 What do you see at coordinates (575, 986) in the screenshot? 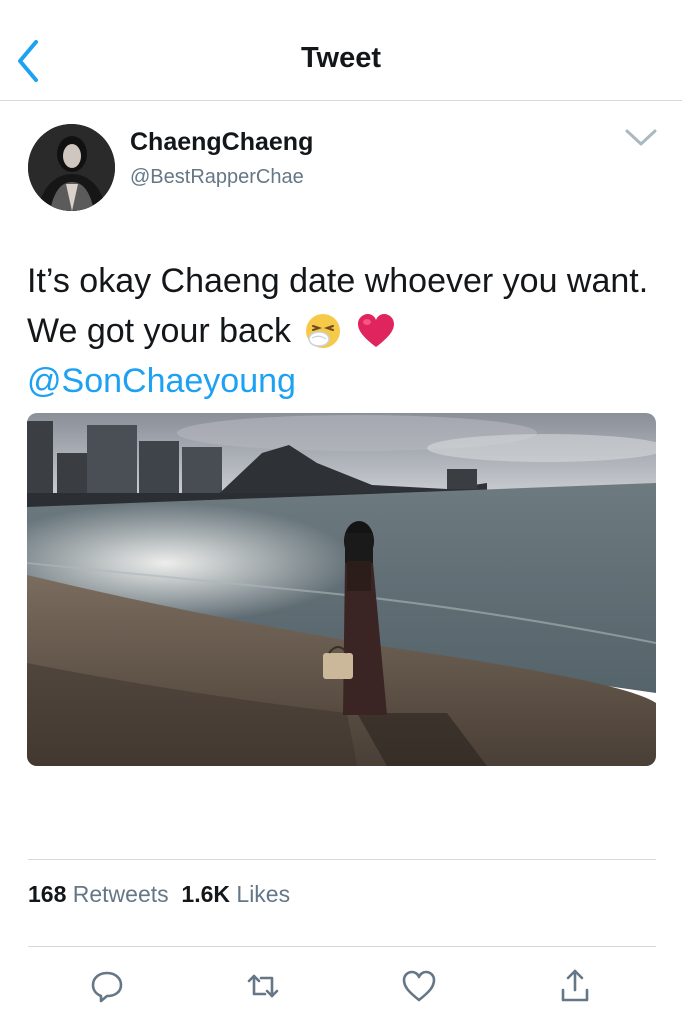
I see `share-icon` at bounding box center [575, 986].